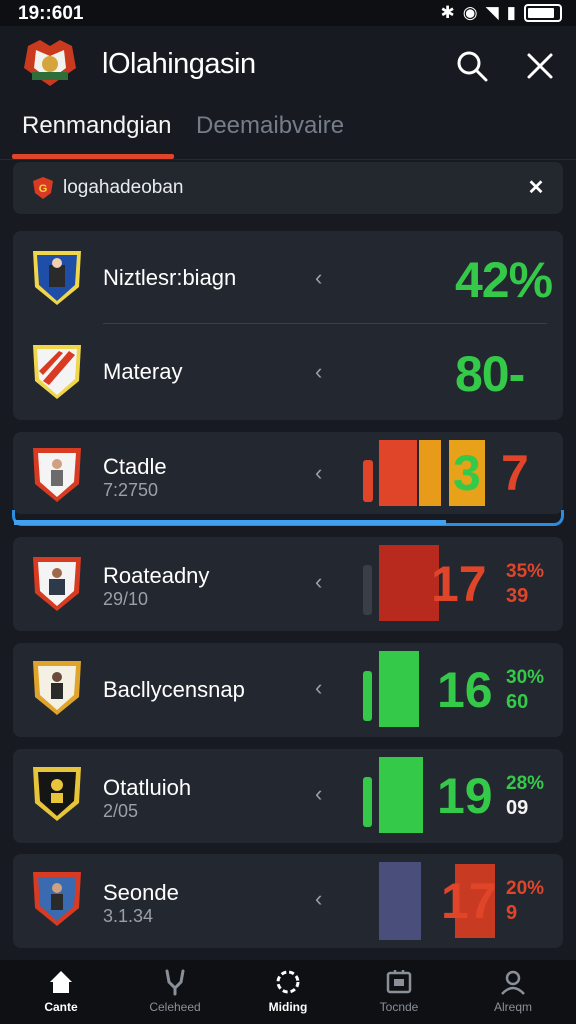 The height and width of the screenshot is (1024, 576). Describe the element at coordinates (288, 13) in the screenshot. I see `status-bar: 19::601 ✱ ◉ ◥ ▮` at that location.